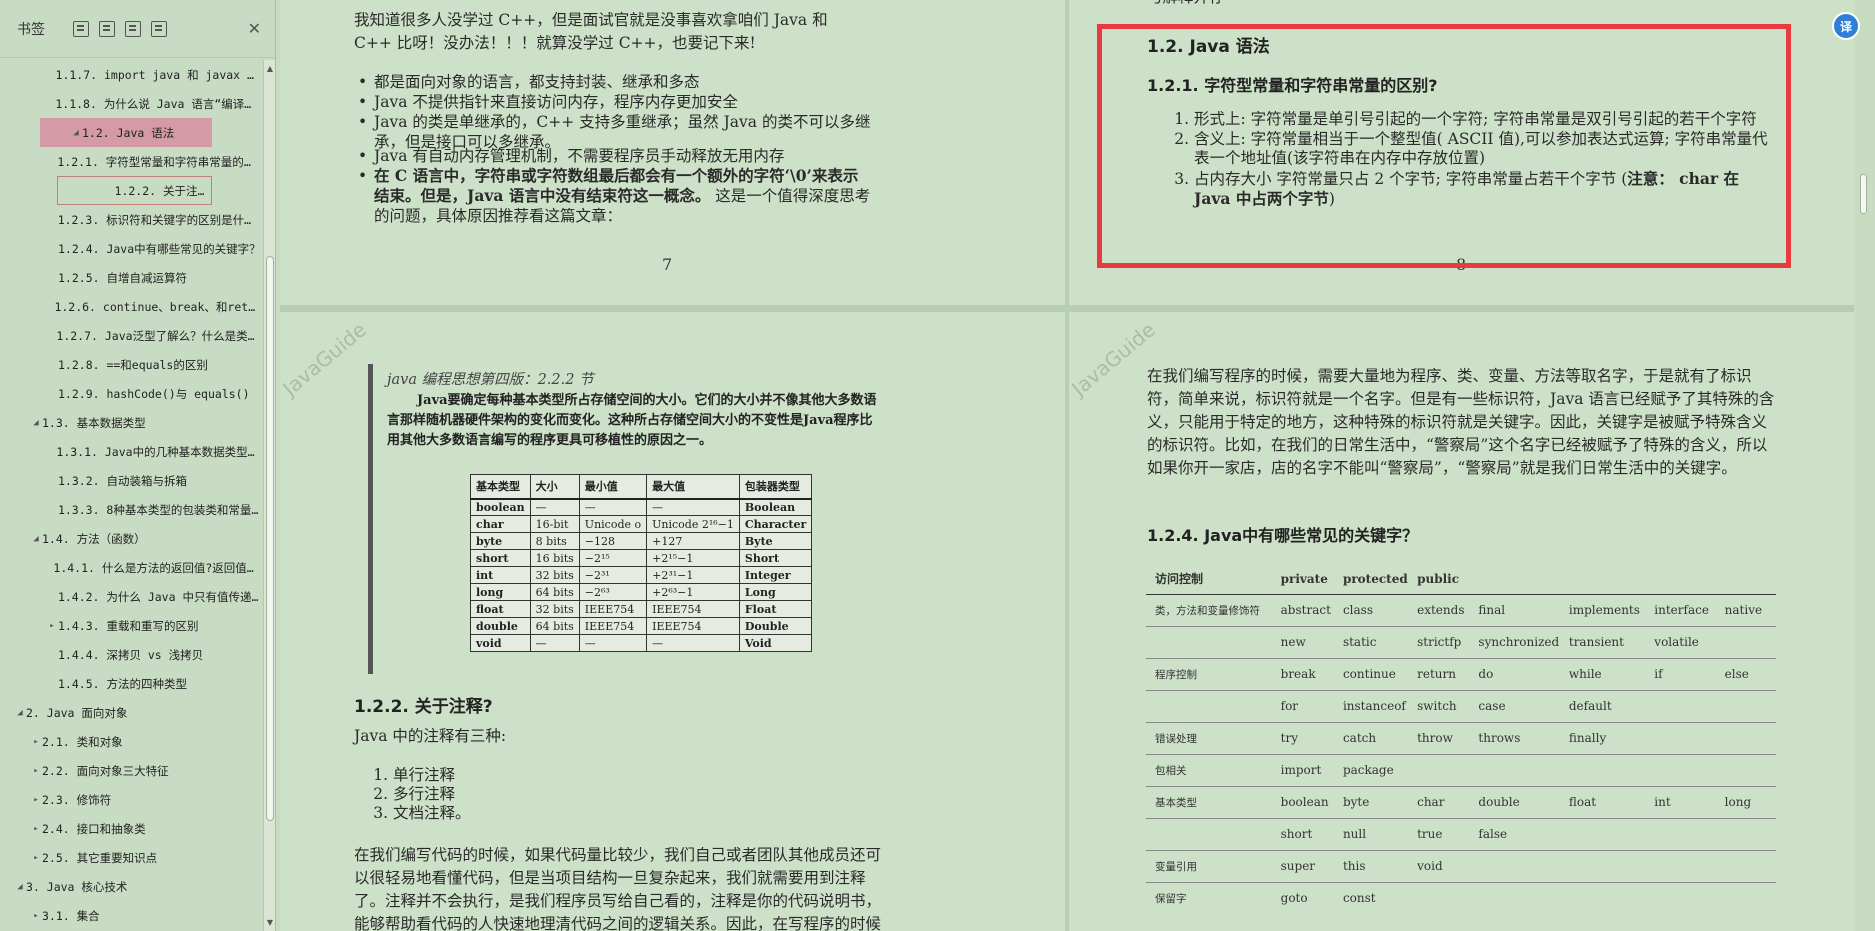 This screenshot has height=931, width=1875. Describe the element at coordinates (131, 828) in the screenshot. I see `sidebar-item: ▸ 2.4. 接口和抽象类` at that location.